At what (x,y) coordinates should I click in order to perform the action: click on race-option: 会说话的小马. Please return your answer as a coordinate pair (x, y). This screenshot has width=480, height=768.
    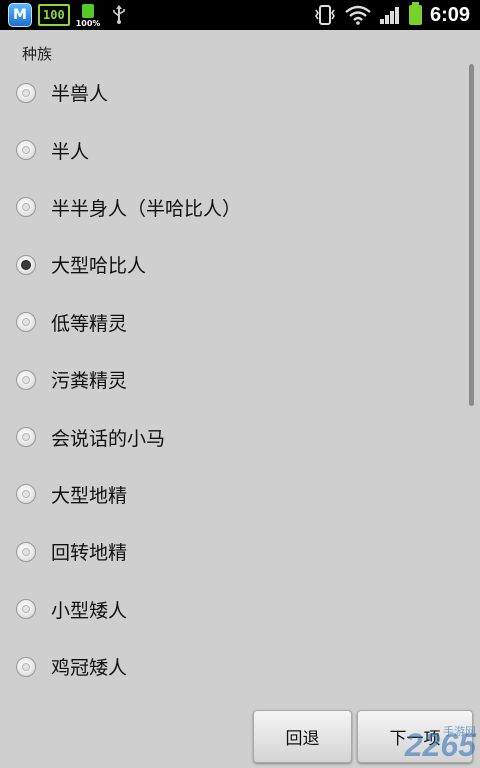
    Looking at the image, I should click on (240, 436).